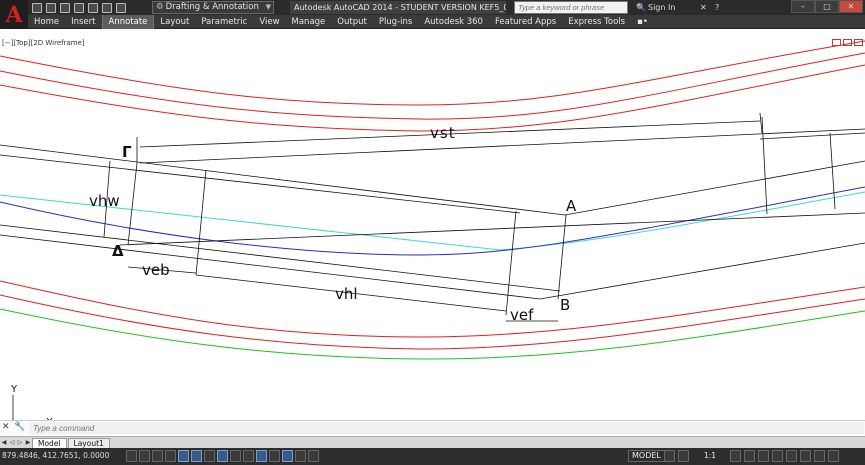 The width and height of the screenshot is (865, 465). What do you see at coordinates (235, 456) in the screenshot?
I see `dynamic-ucs-icon` at bounding box center [235, 456].